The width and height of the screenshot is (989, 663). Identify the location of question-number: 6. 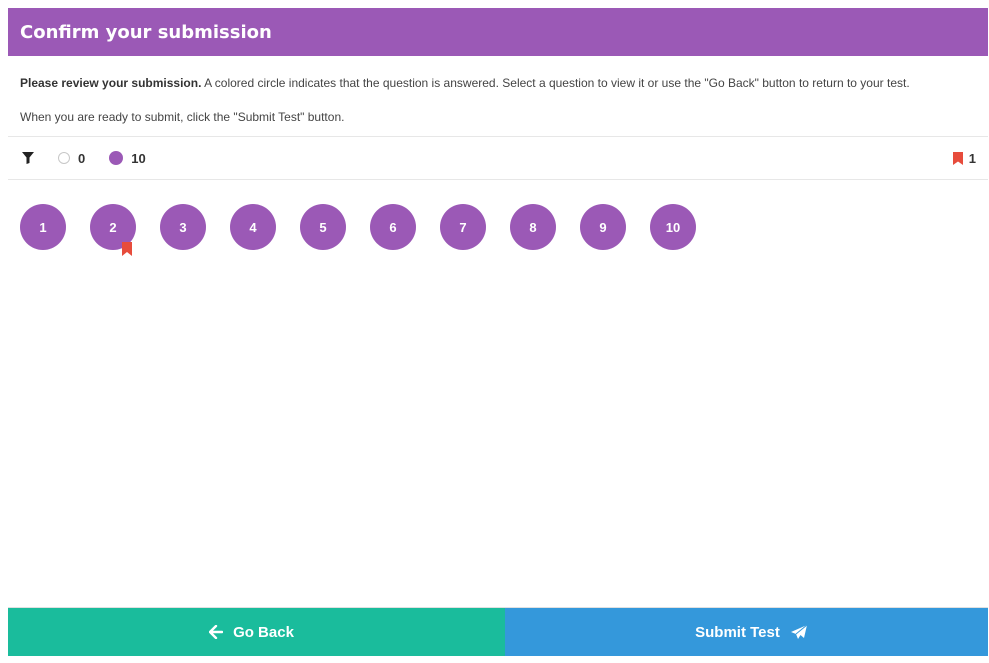
(393, 227).